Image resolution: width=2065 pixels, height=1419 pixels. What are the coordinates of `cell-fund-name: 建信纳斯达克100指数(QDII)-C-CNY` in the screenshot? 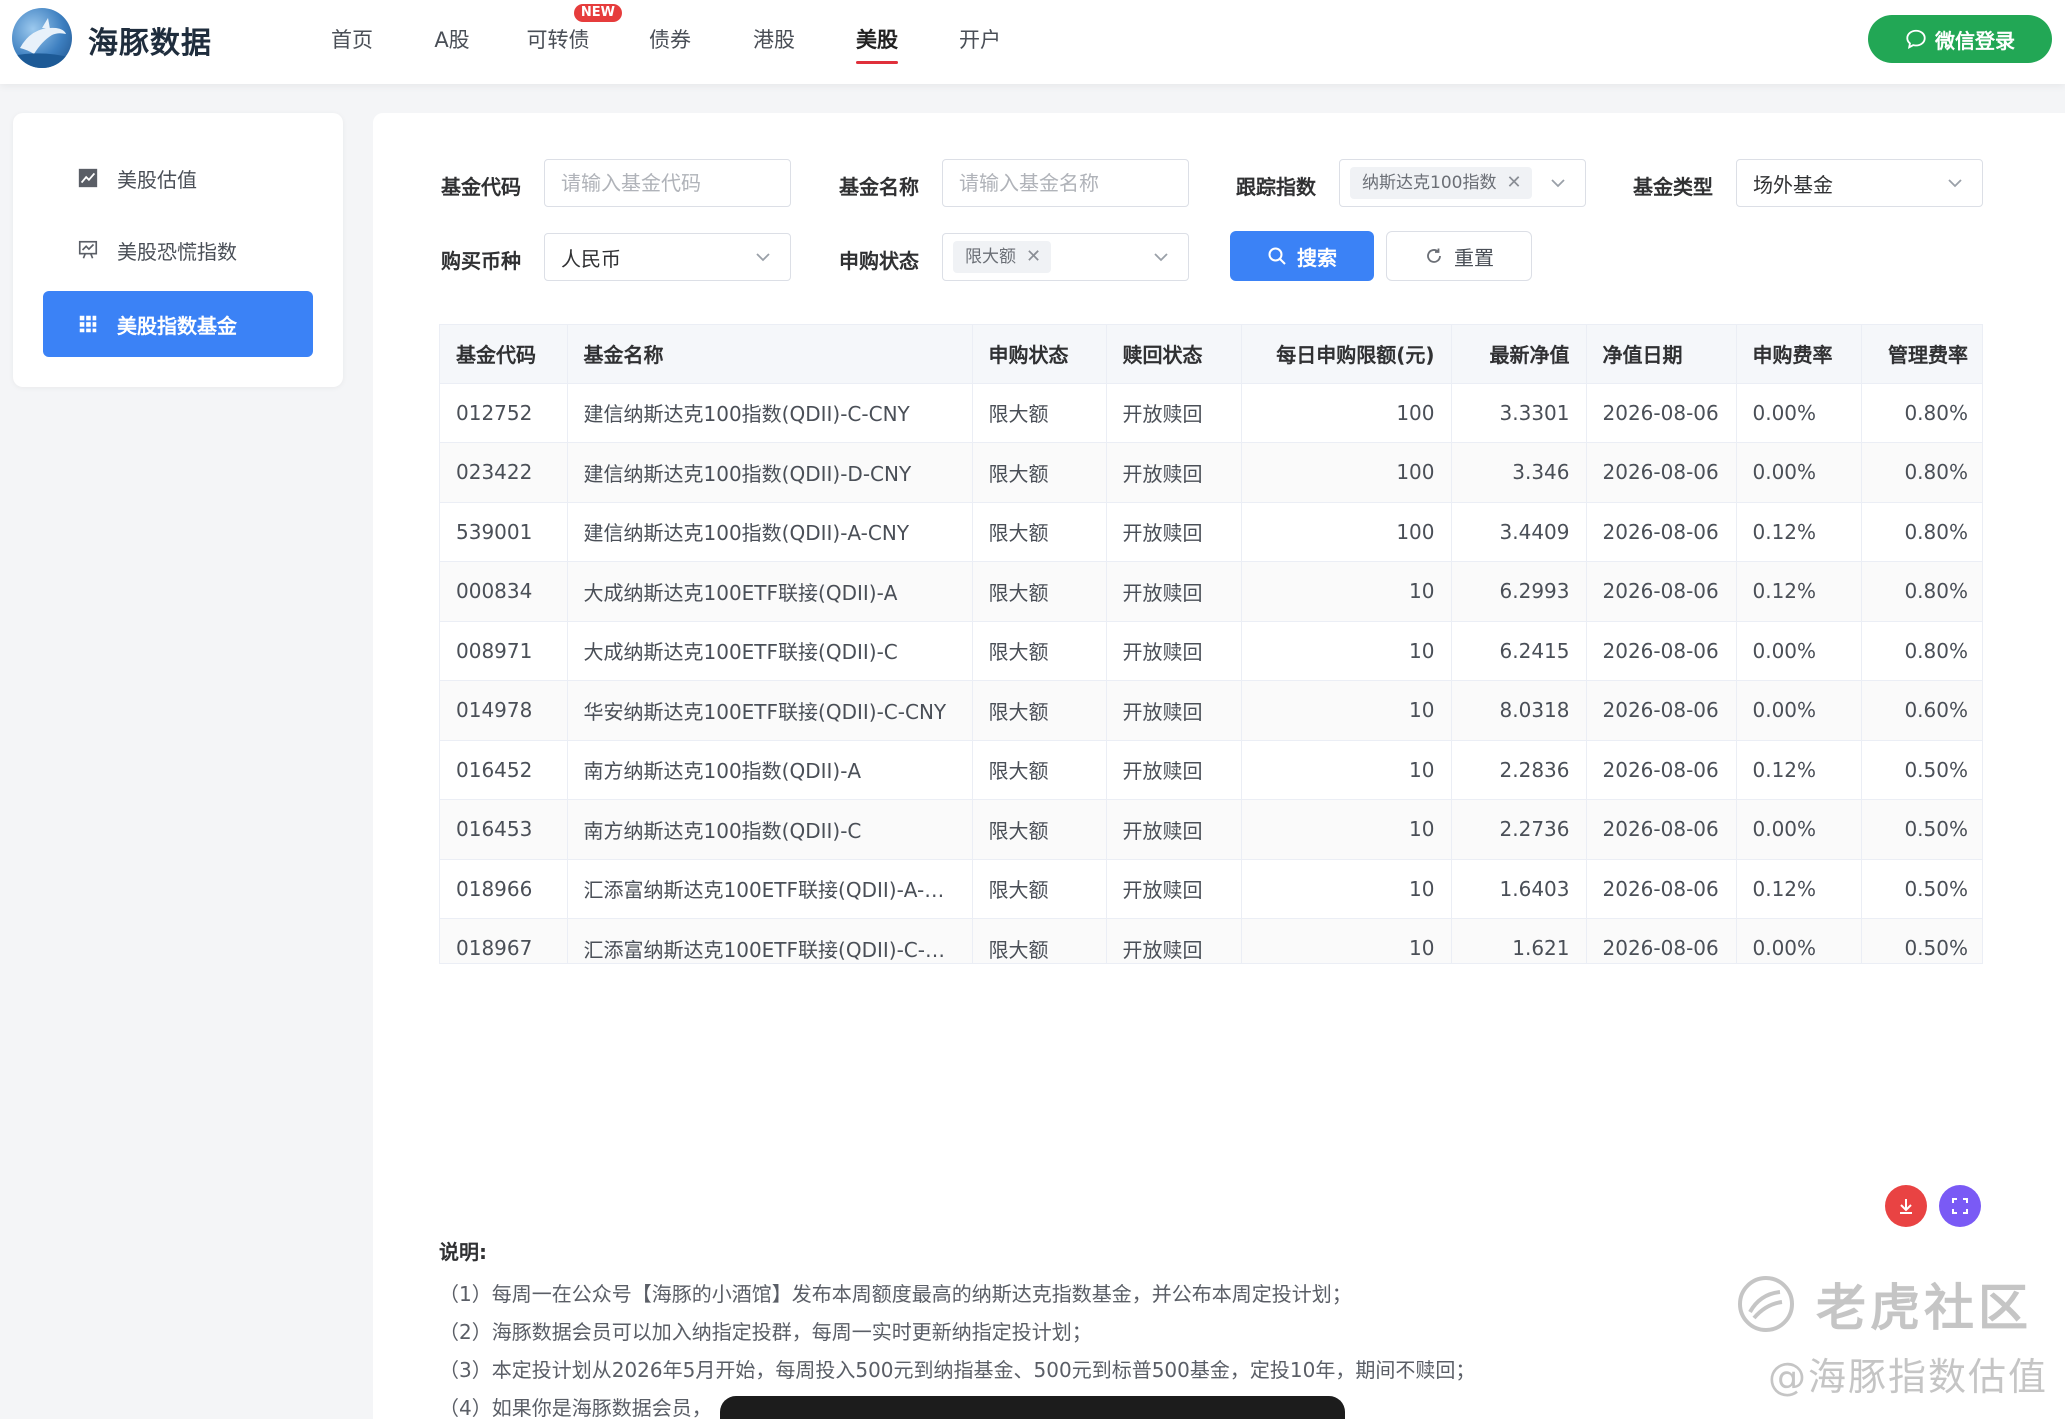 It's located at (770, 413).